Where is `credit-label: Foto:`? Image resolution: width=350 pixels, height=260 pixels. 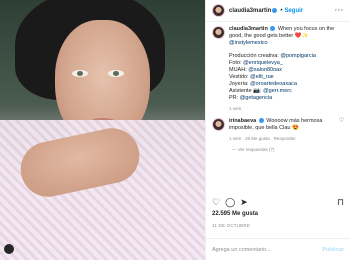 credit-label: Foto: is located at coordinates (236, 63).